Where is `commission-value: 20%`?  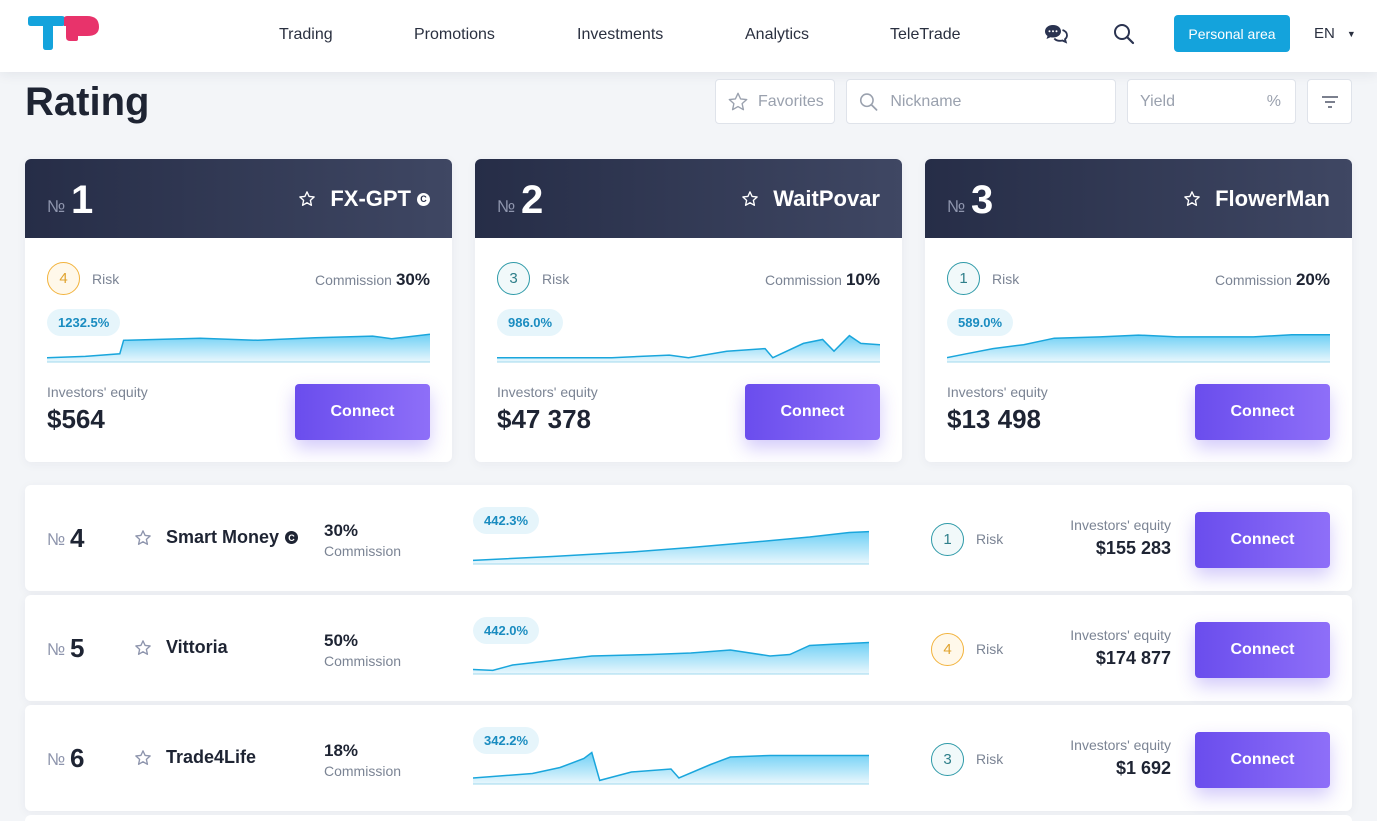 commission-value: 20% is located at coordinates (1312, 279).